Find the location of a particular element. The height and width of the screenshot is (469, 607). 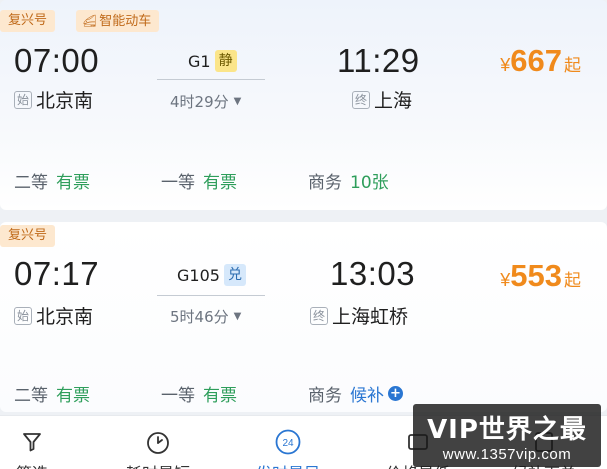

duration-toggle: 4时29分 ▼ is located at coordinates (205, 101).